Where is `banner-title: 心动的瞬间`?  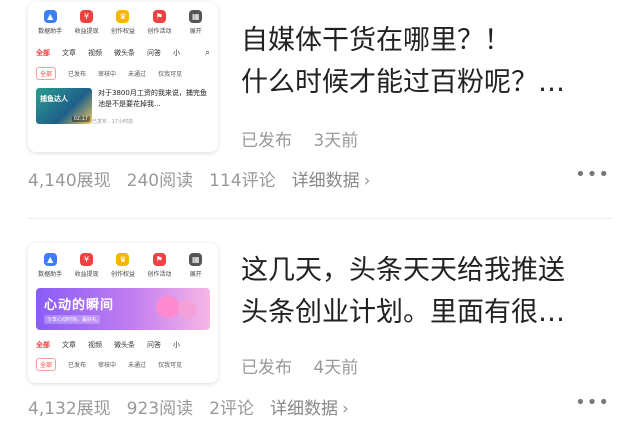
banner-title: 心动的瞬间 is located at coordinates (79, 305).